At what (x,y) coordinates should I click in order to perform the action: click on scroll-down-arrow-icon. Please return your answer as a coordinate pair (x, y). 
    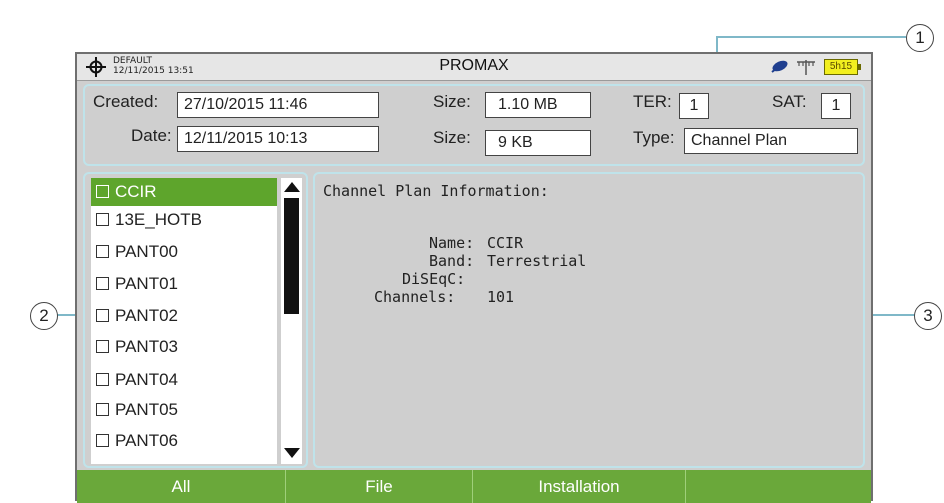
    Looking at the image, I should click on (292, 453).